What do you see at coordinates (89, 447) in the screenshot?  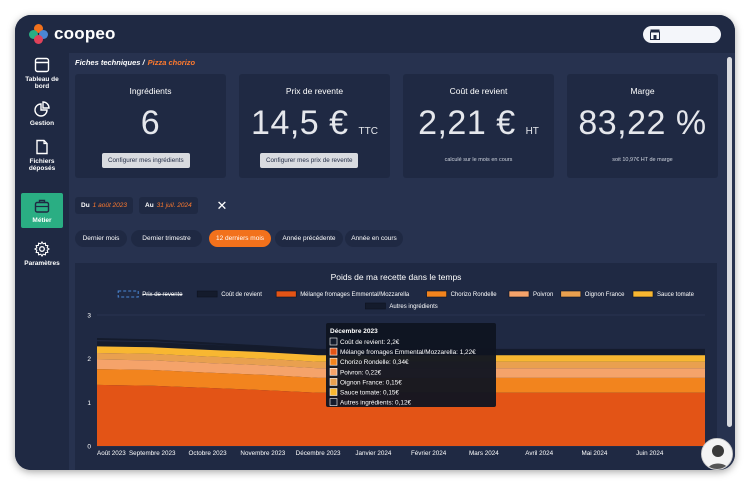 I see `y-tick-label: 0` at bounding box center [89, 447].